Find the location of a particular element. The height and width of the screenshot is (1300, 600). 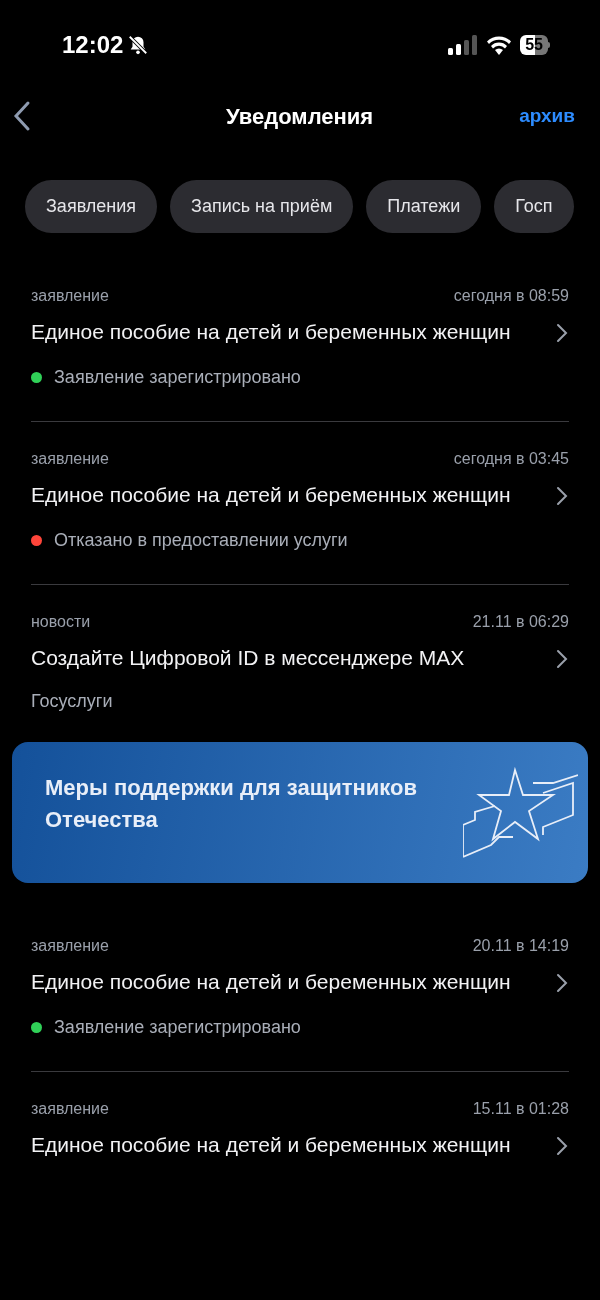

wifi-icon is located at coordinates (499, 45).